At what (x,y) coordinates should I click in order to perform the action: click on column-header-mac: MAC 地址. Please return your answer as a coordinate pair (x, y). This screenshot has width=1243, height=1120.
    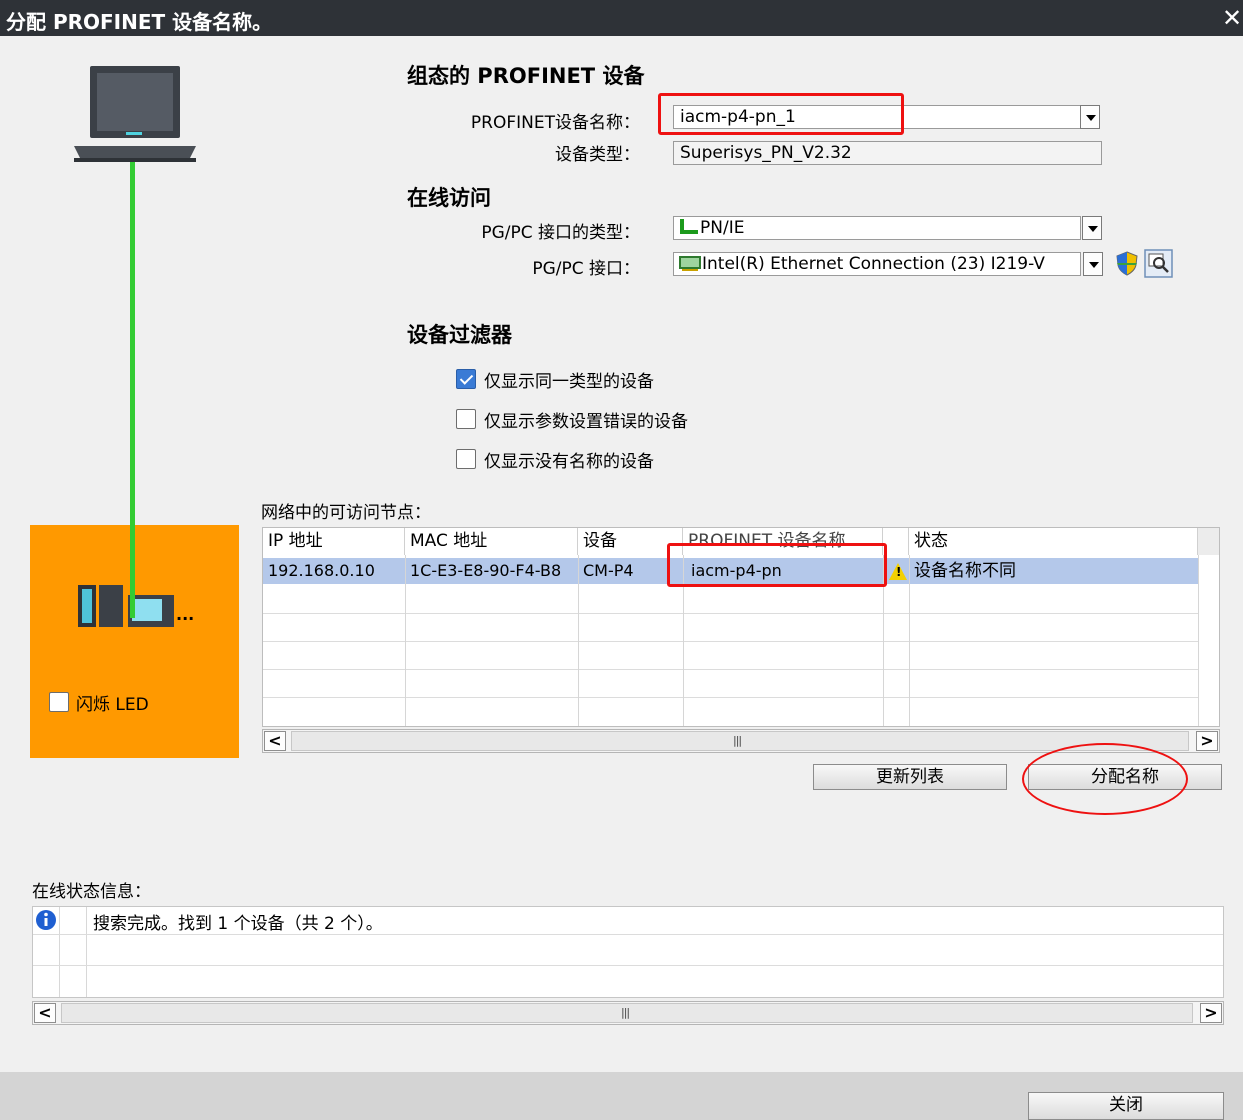
    Looking at the image, I should click on (491, 541).